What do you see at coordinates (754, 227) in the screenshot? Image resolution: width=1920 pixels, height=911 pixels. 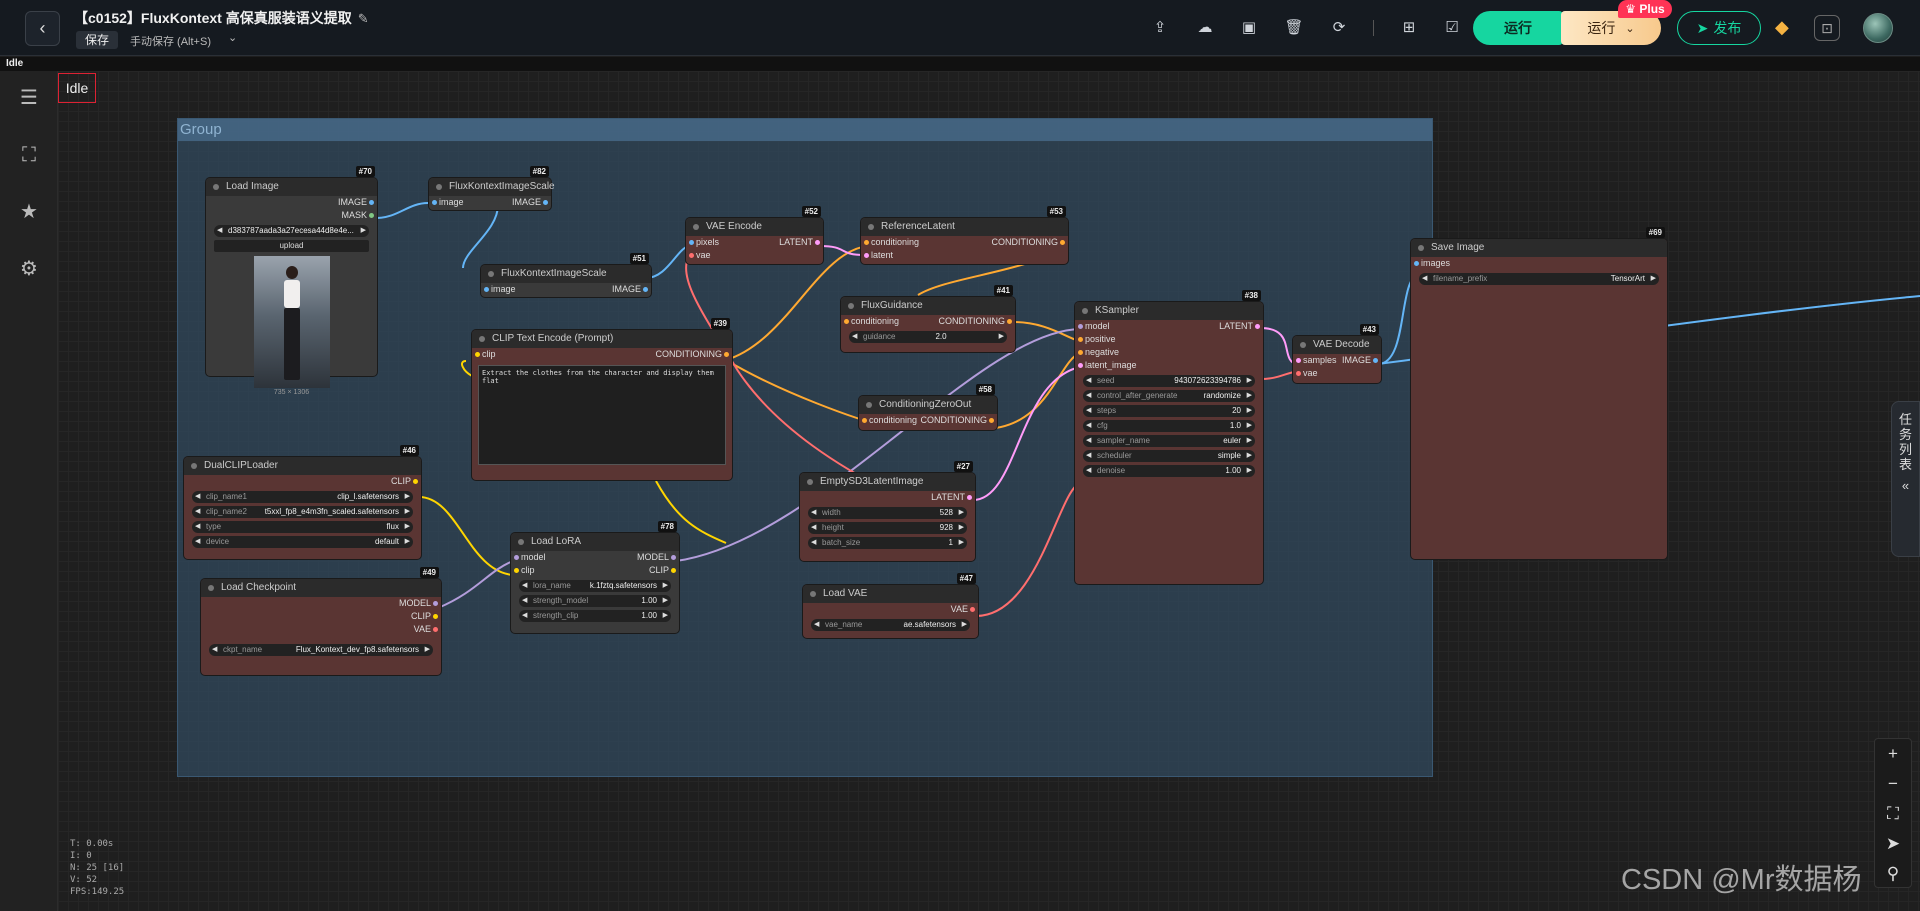 I see `node-title: VAE Encode` at bounding box center [754, 227].